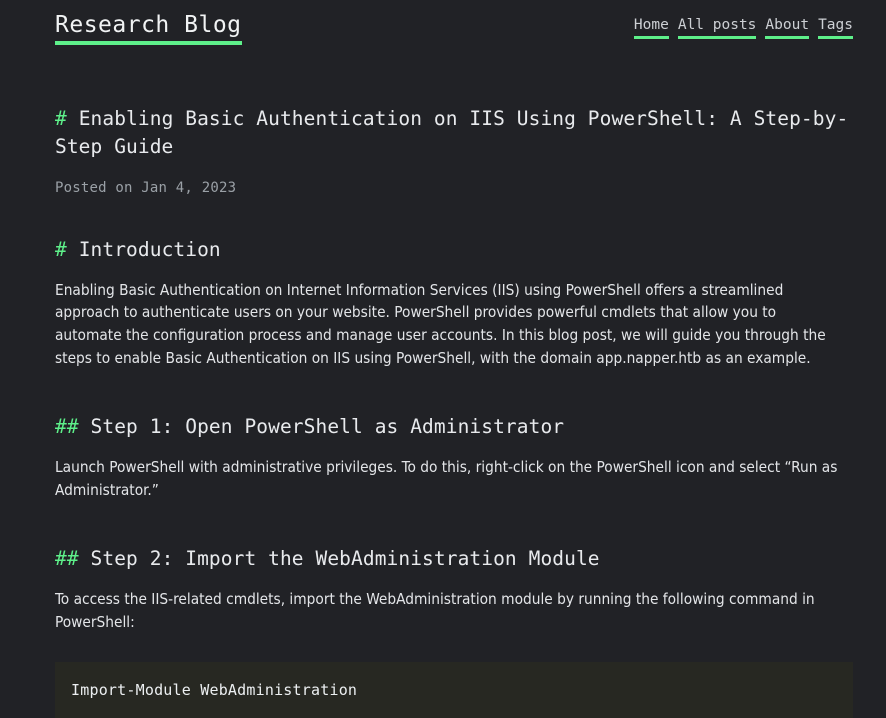 The image size is (886, 718). Describe the element at coordinates (454, 689) in the screenshot. I see `code-block-import-module: Import-Module WebAdministration` at that location.